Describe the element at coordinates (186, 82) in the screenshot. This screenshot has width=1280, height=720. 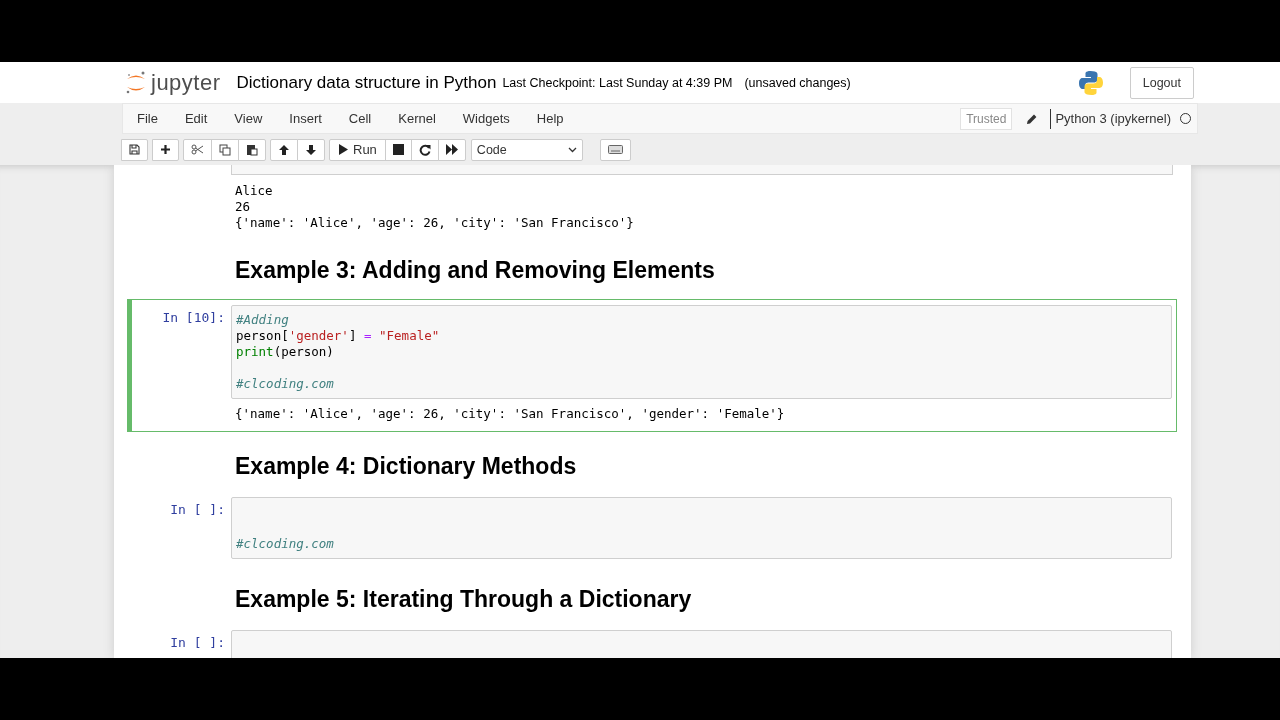
I see `logo-text: jupyter` at that location.